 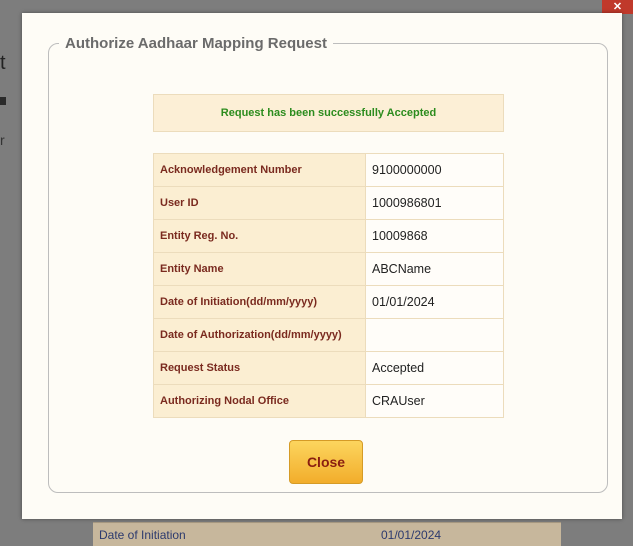 I want to click on table-row: Date of Authorization(dd/mm/yyyy), so click(x=328, y=335).